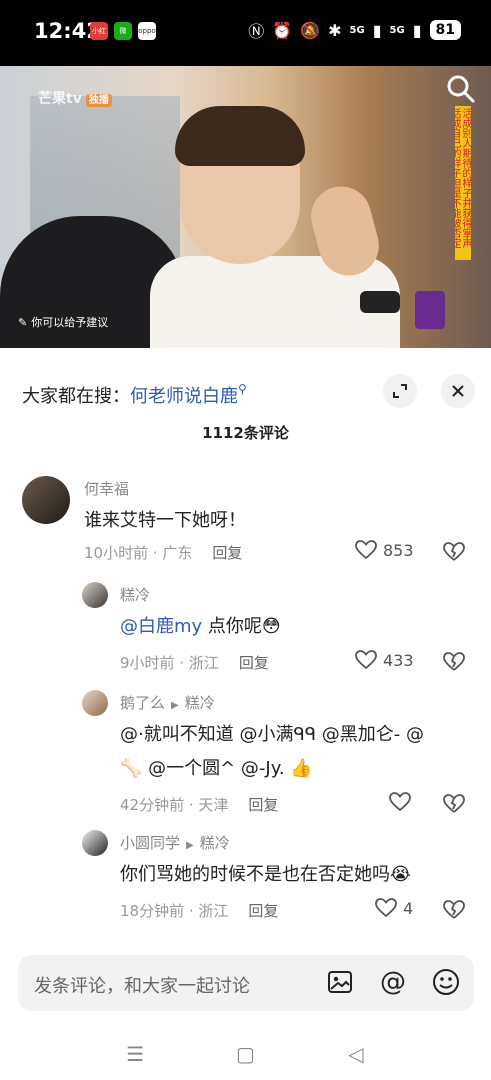 This screenshot has width=491, height=1080. What do you see at coordinates (165, 520) in the screenshot?
I see `comment-text: 谁来艾特一下她呀！` at bounding box center [165, 520].